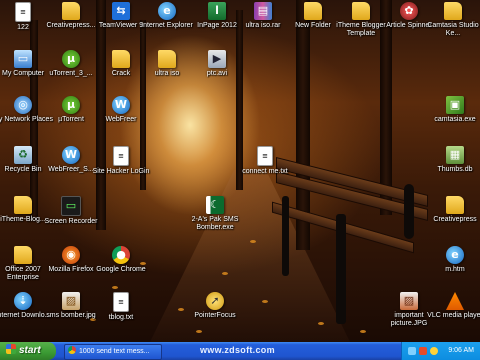 The height and width of the screenshot is (360, 480). Describe the element at coordinates (217, 11) in the screenshot. I see `inpage-icon: ا` at that location.